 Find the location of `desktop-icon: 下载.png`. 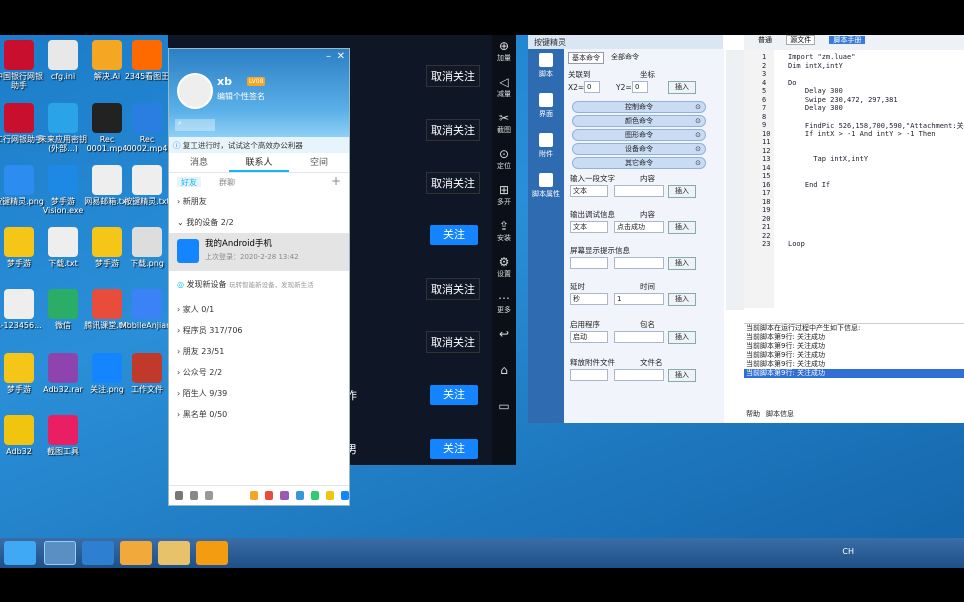

desktop-icon: 下载.png is located at coordinates (147, 247).